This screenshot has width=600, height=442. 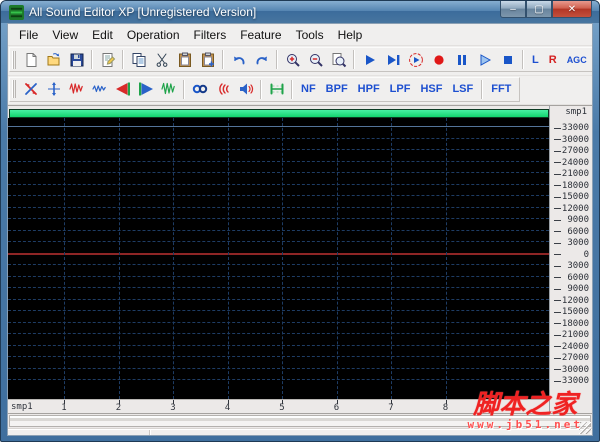 What do you see at coordinates (276, 89) in the screenshot?
I see `trim-button` at bounding box center [276, 89].